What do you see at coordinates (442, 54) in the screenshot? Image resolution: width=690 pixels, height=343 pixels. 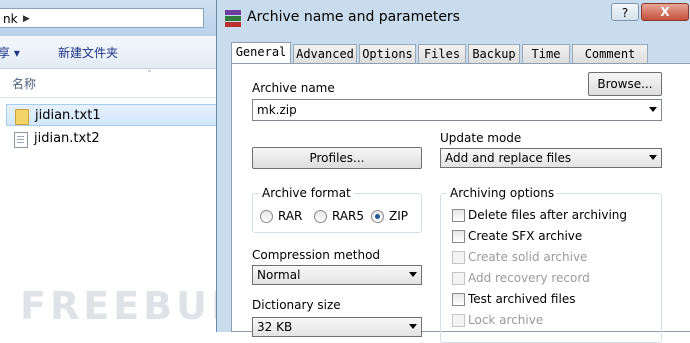 I see `tab-files: Files` at bounding box center [442, 54].